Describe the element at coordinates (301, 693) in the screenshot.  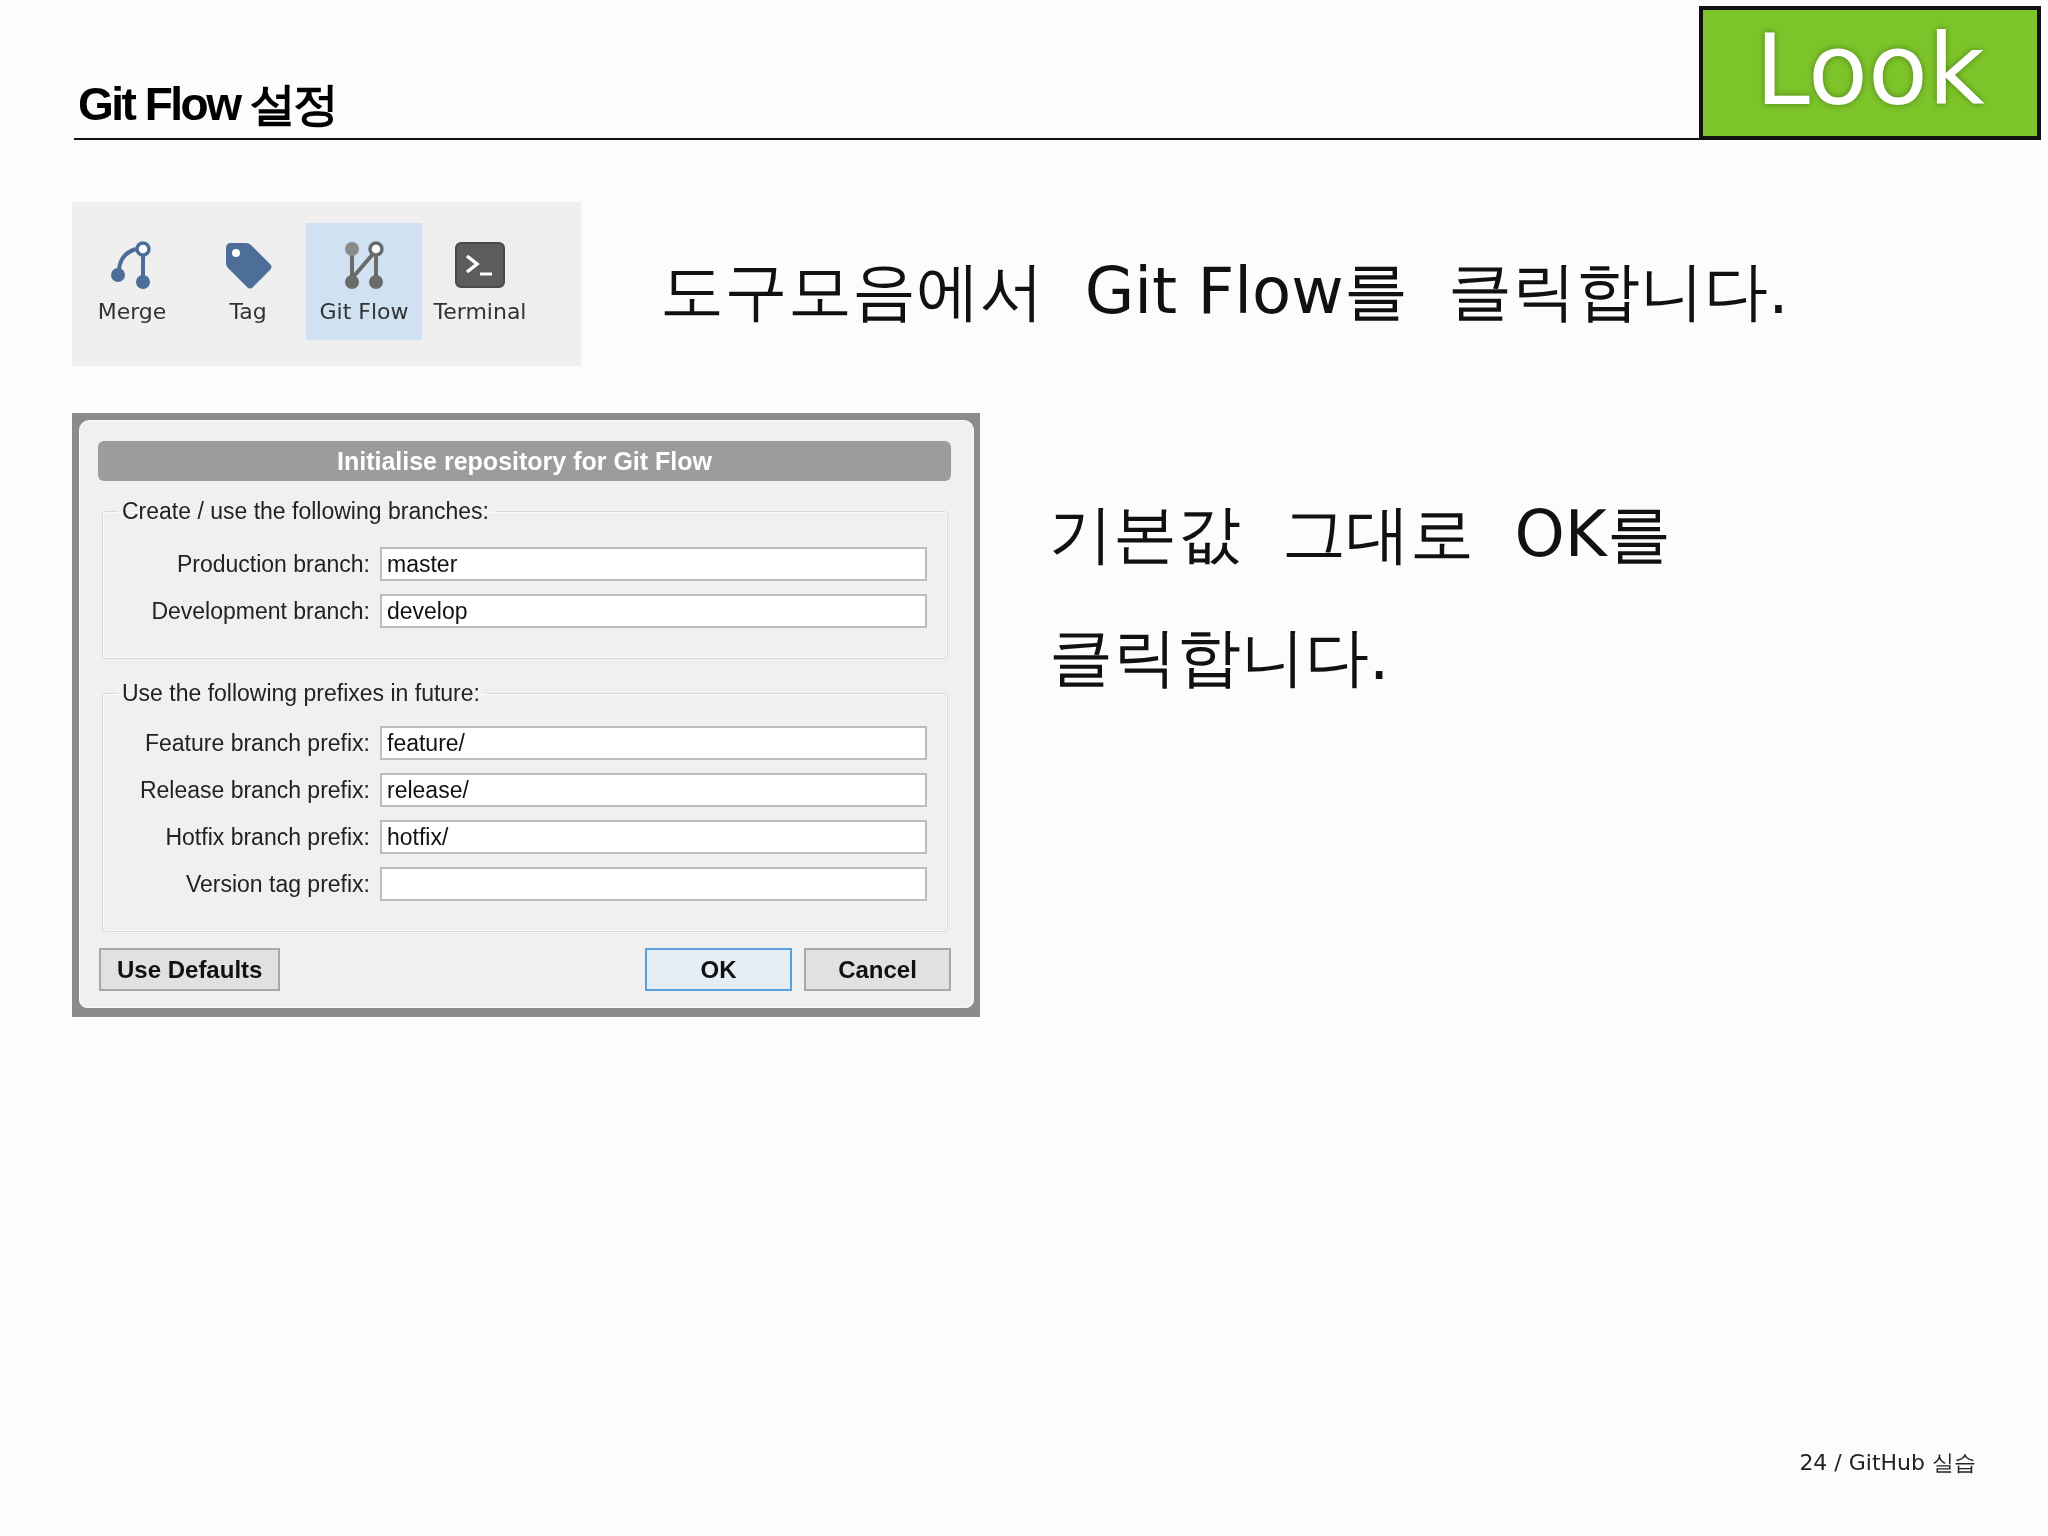
I see `group-label: Use the following prefixes in future:` at that location.